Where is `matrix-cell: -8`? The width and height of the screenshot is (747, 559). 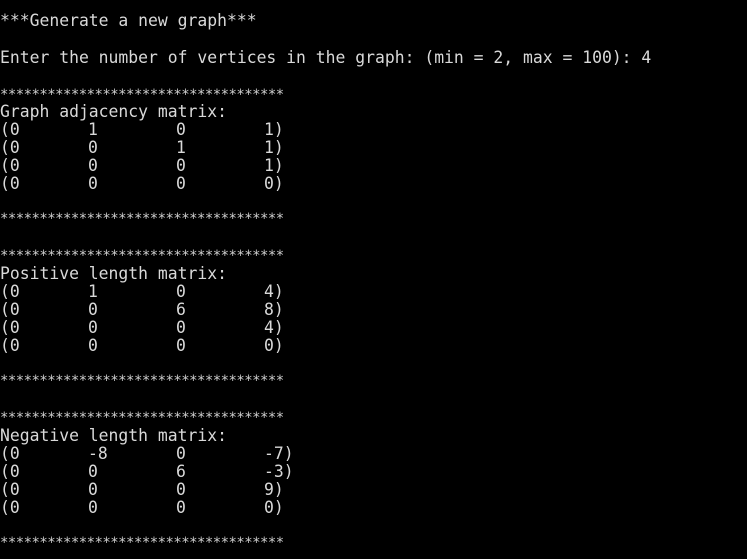 matrix-cell: -8 is located at coordinates (98, 453).